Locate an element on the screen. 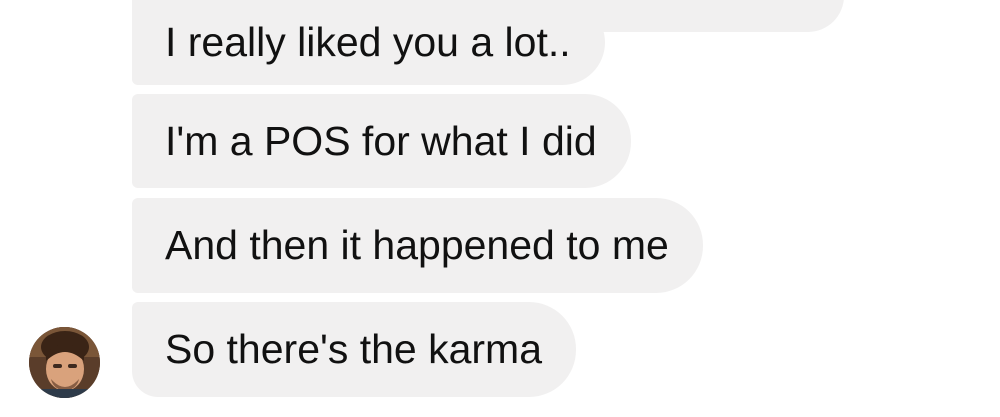 This screenshot has height=417, width=1000. message-bubble: And then it happened to me is located at coordinates (417, 245).